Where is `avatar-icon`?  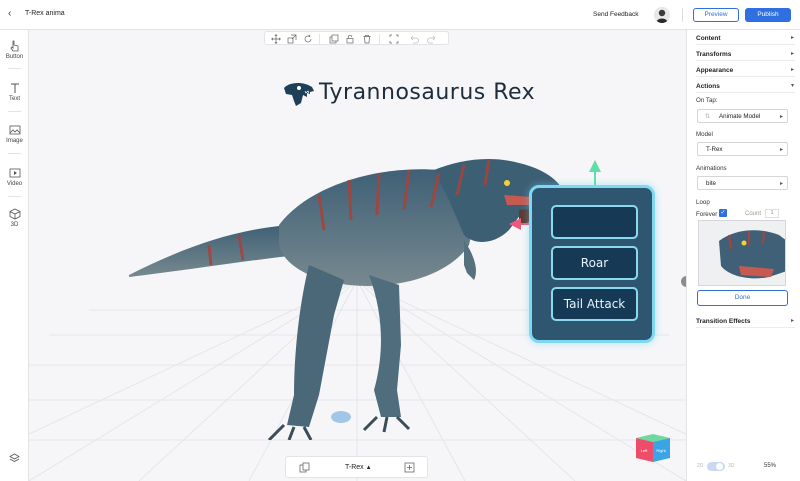
avatar-icon is located at coordinates (662, 15).